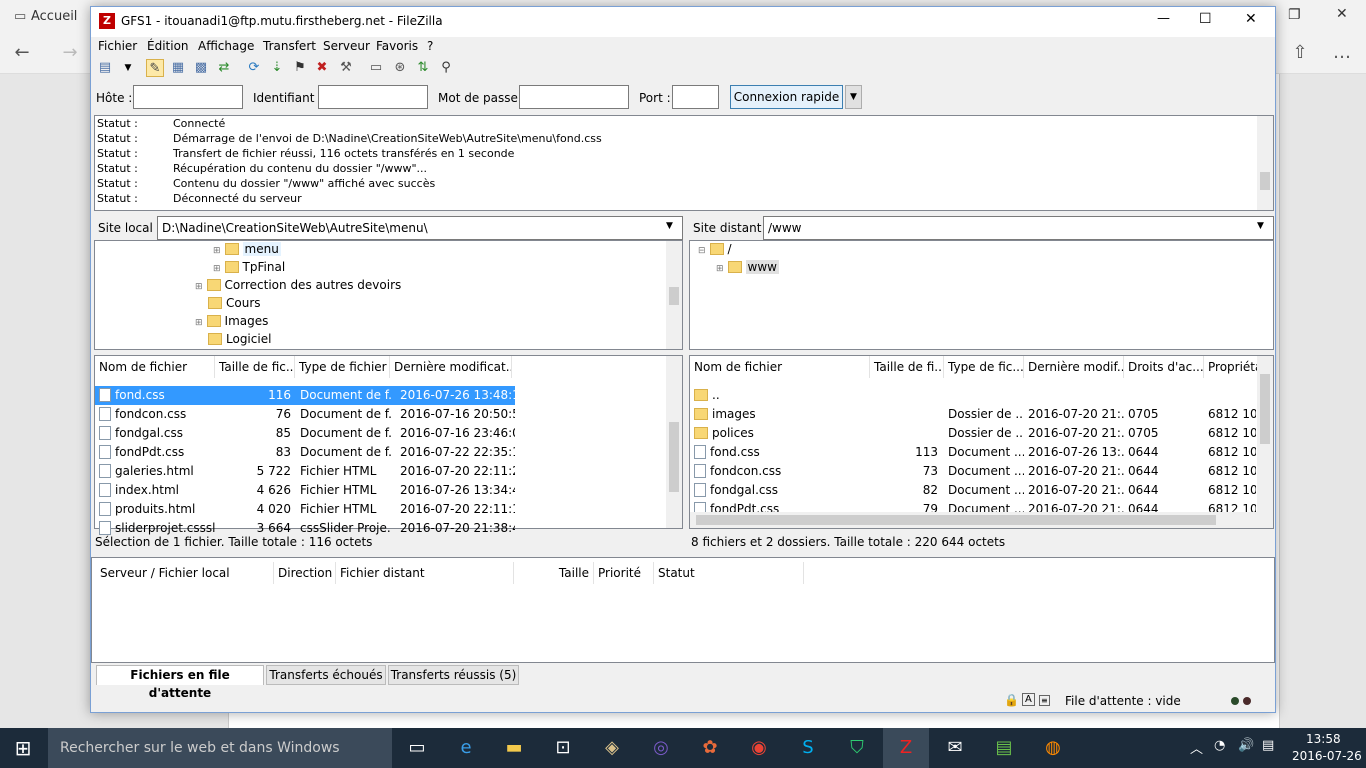 This screenshot has width=1366, height=768. I want to click on site-manager-dropdown-icon: ▼, so click(128, 68).